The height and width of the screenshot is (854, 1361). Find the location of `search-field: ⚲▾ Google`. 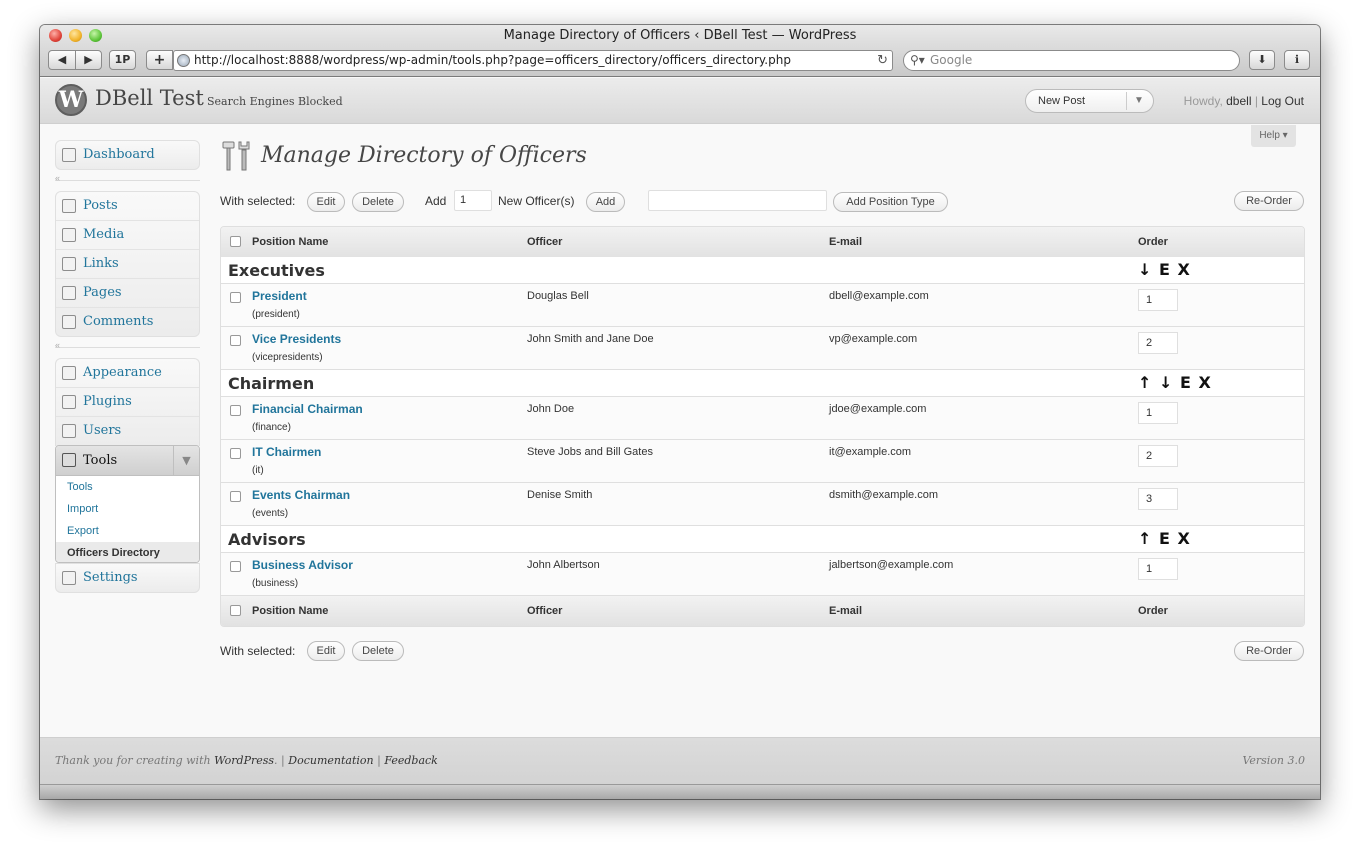

search-field: ⚲▾ Google is located at coordinates (1071, 60).